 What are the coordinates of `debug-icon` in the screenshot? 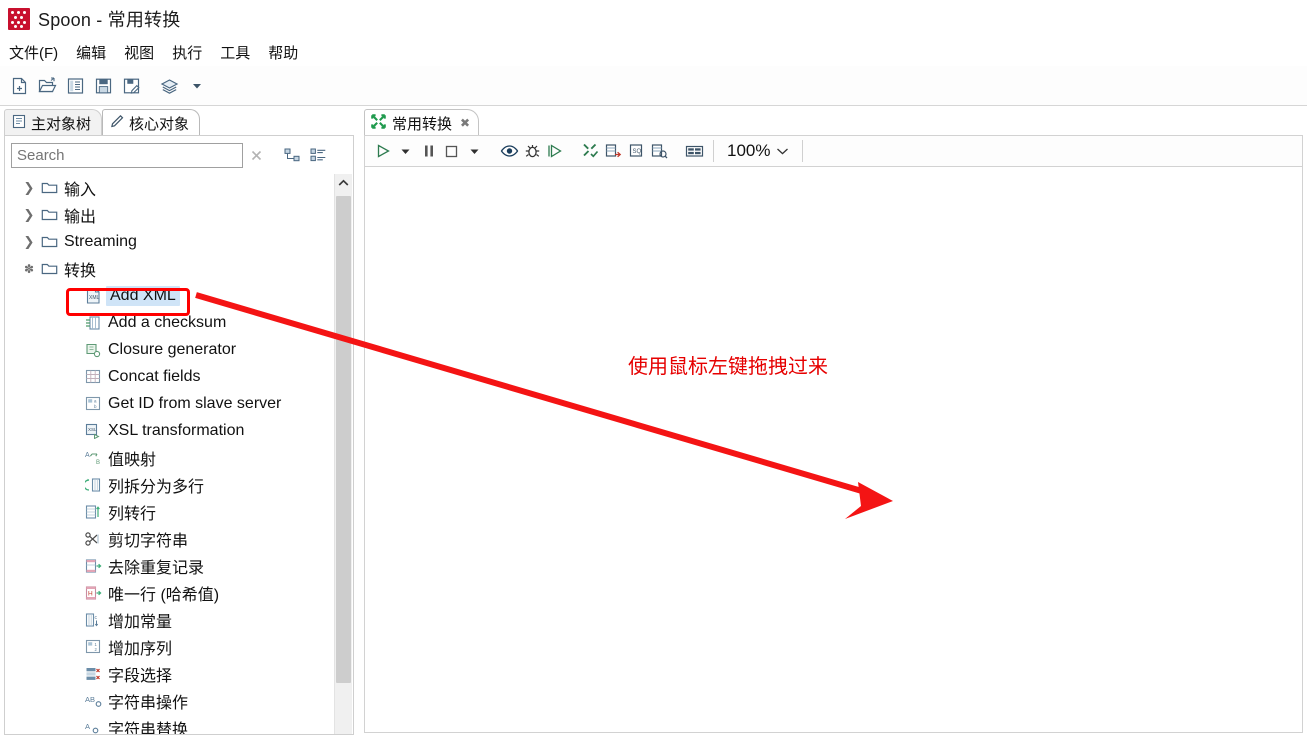 It's located at (532, 151).